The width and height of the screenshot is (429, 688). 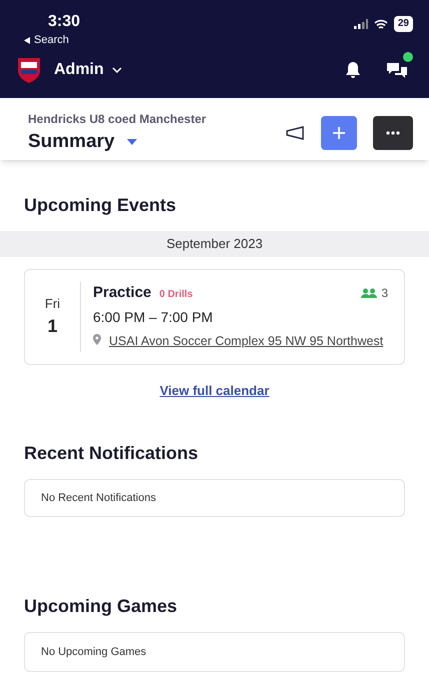 What do you see at coordinates (101, 606) in the screenshot?
I see `section-title: Upcoming Games` at bounding box center [101, 606].